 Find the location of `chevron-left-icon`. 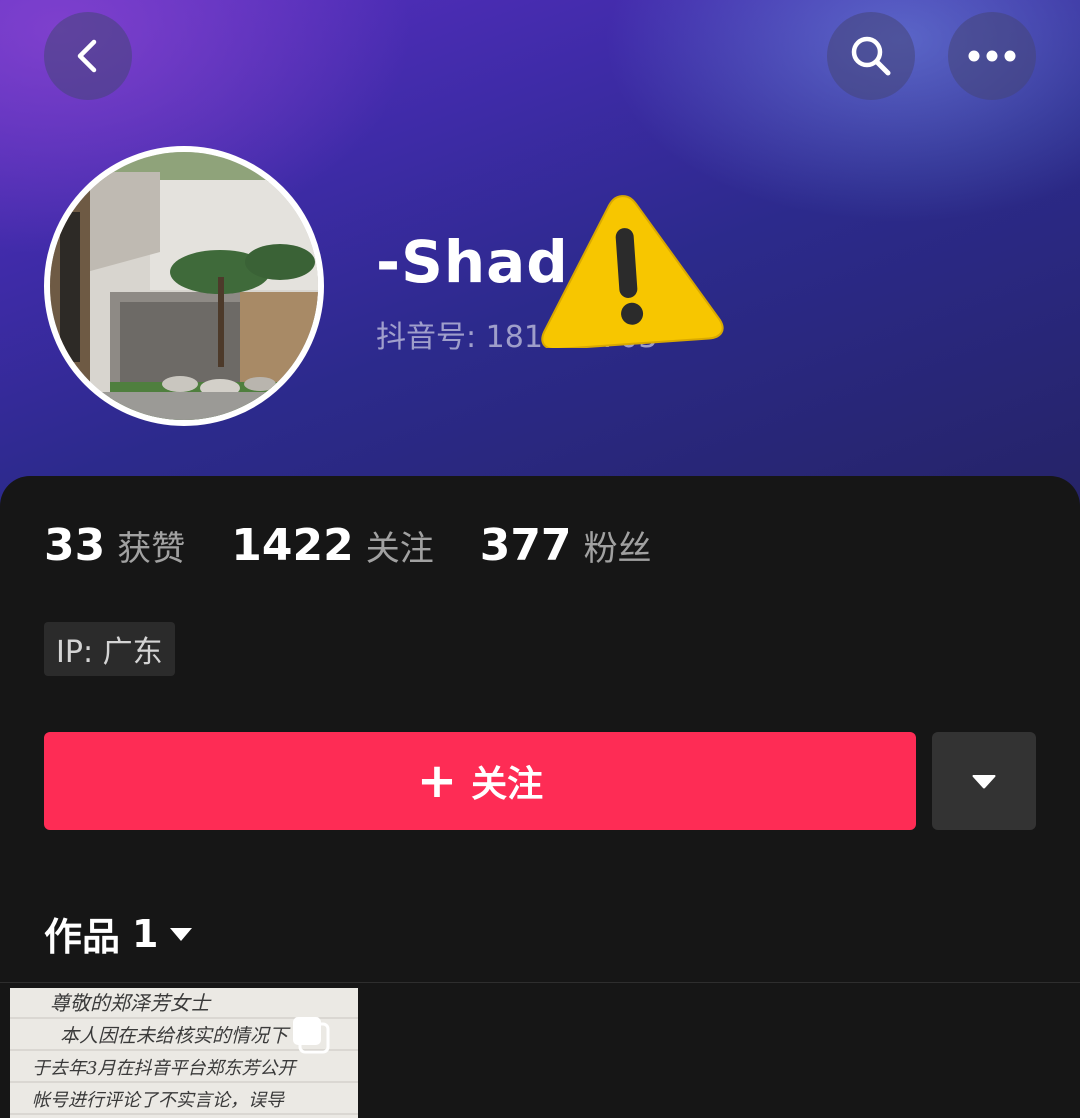

chevron-left-icon is located at coordinates (87, 56).